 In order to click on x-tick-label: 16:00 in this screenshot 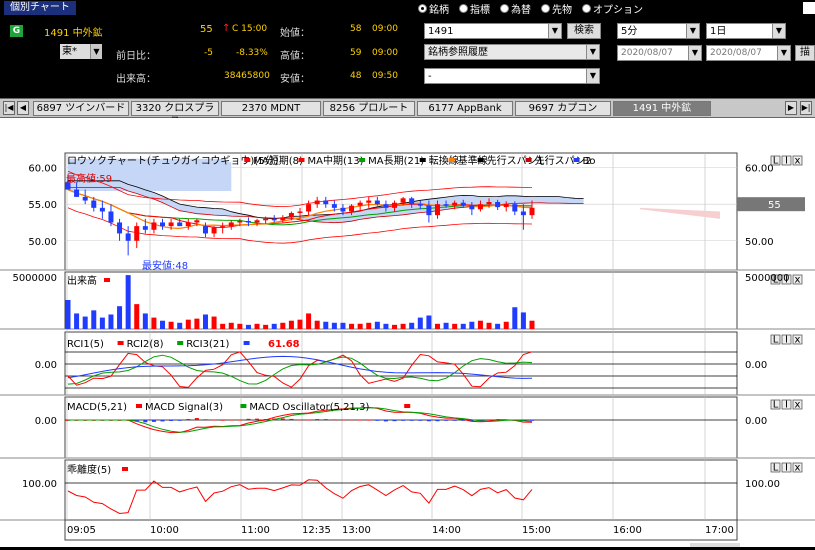, I will do `click(627, 530)`.